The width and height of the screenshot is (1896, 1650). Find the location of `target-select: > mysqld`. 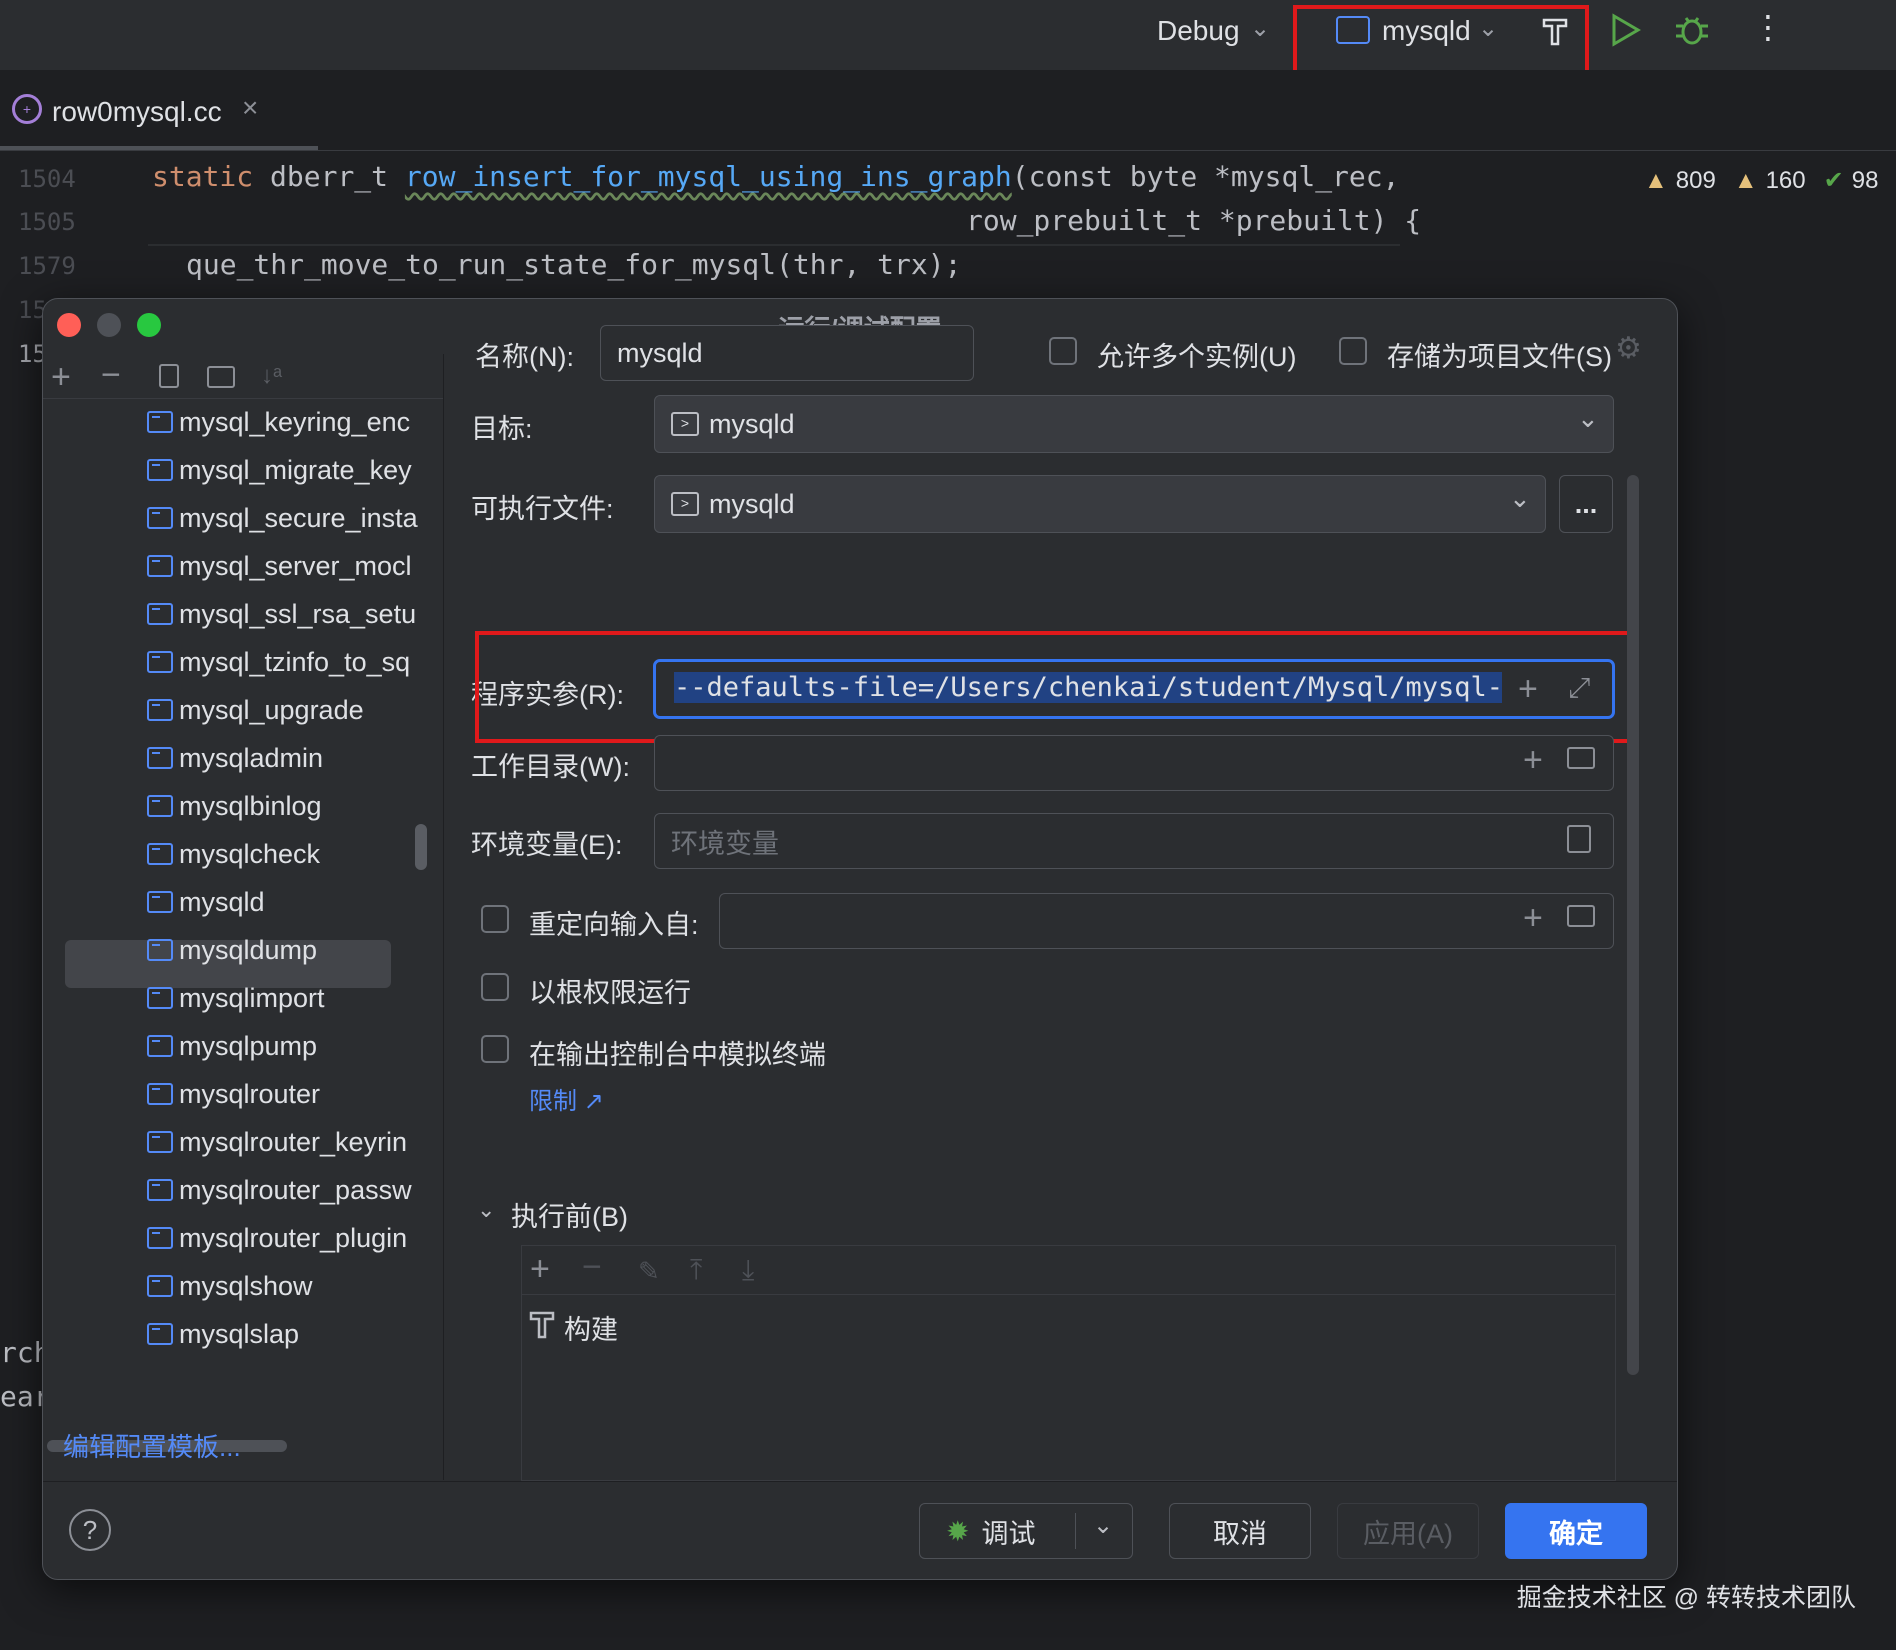

target-select: > mysqld is located at coordinates (1134, 424).